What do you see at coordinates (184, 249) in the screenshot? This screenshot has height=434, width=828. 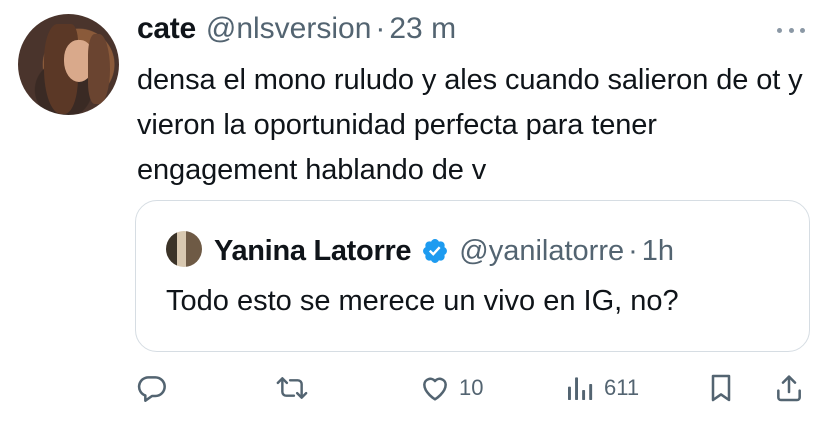 I see `quote-avatar` at bounding box center [184, 249].